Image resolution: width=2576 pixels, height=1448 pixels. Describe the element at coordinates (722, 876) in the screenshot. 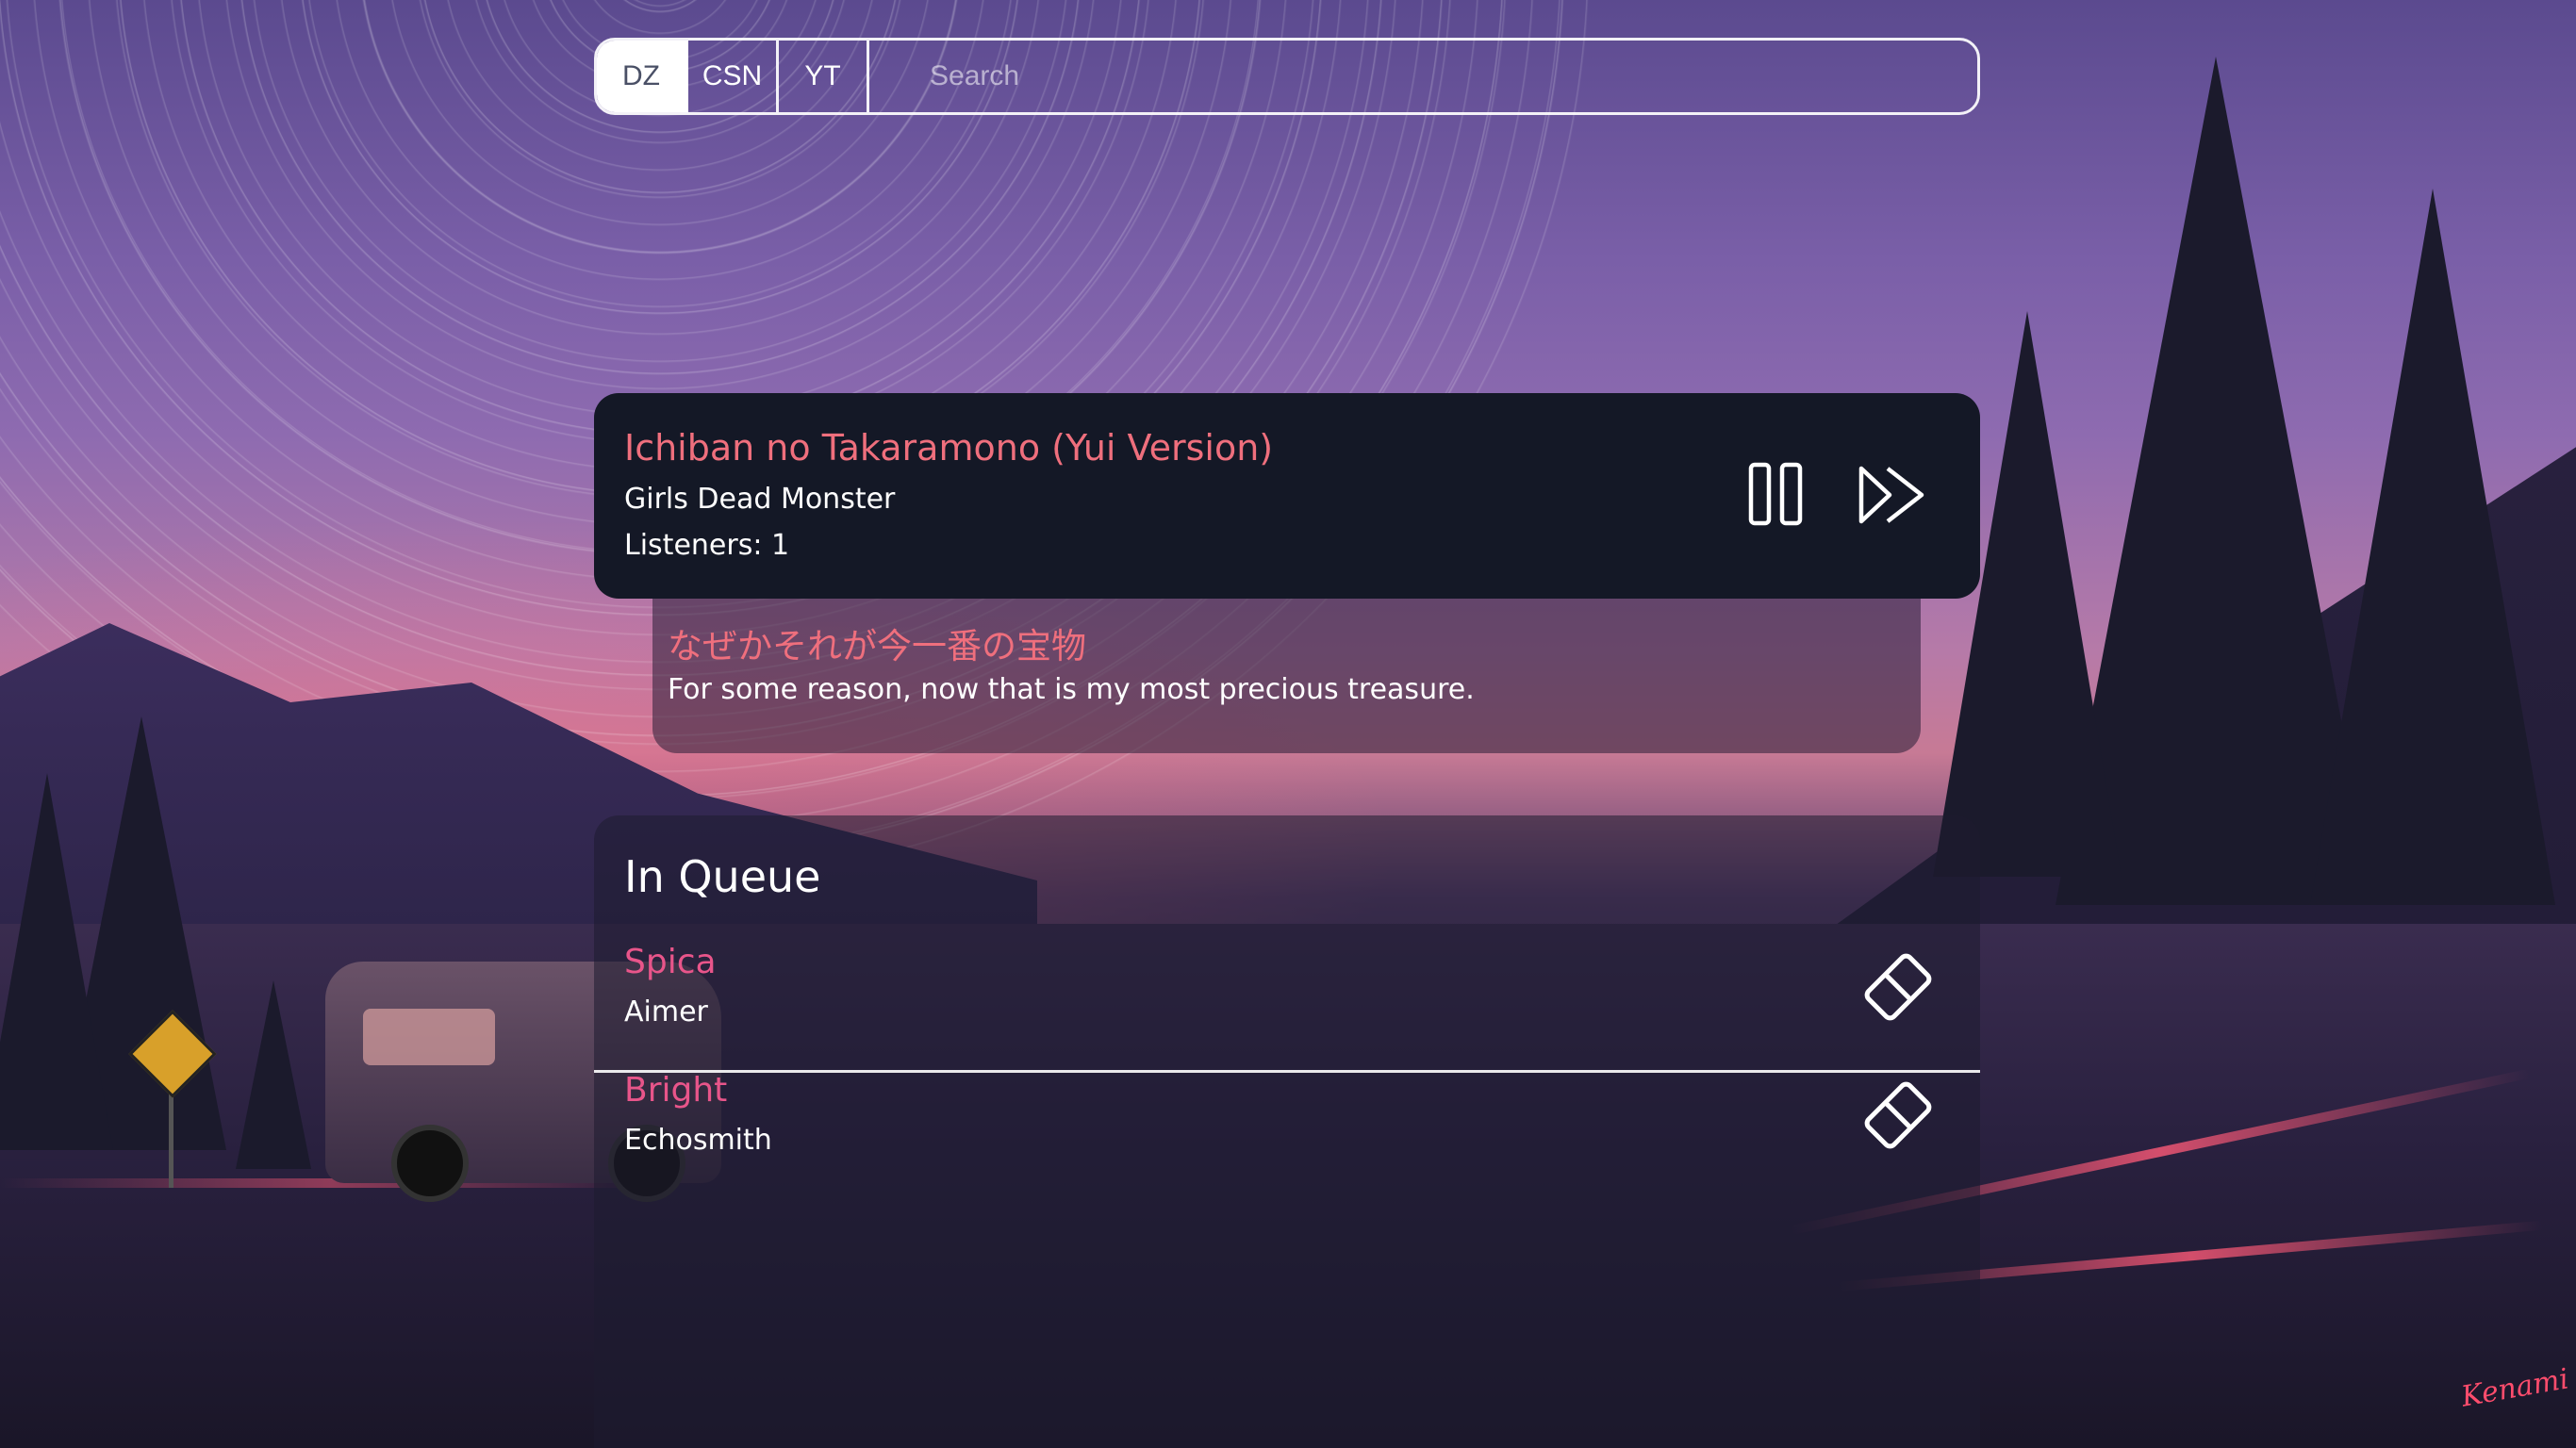

I see `queue-heading: In Queue` at that location.